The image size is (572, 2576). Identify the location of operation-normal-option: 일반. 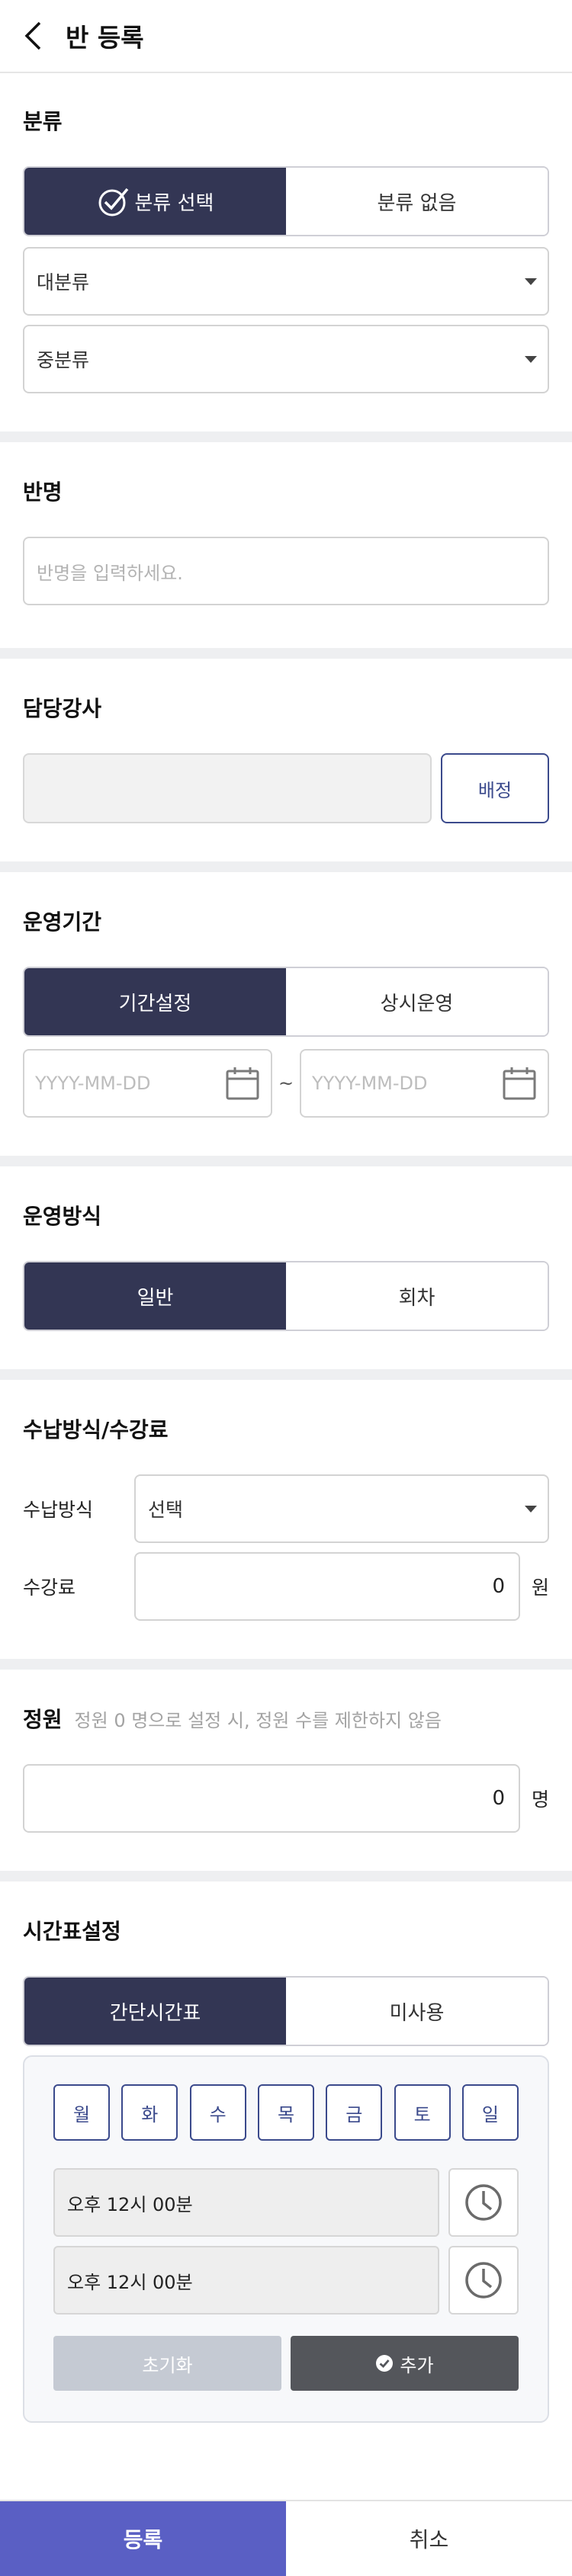
(155, 1296).